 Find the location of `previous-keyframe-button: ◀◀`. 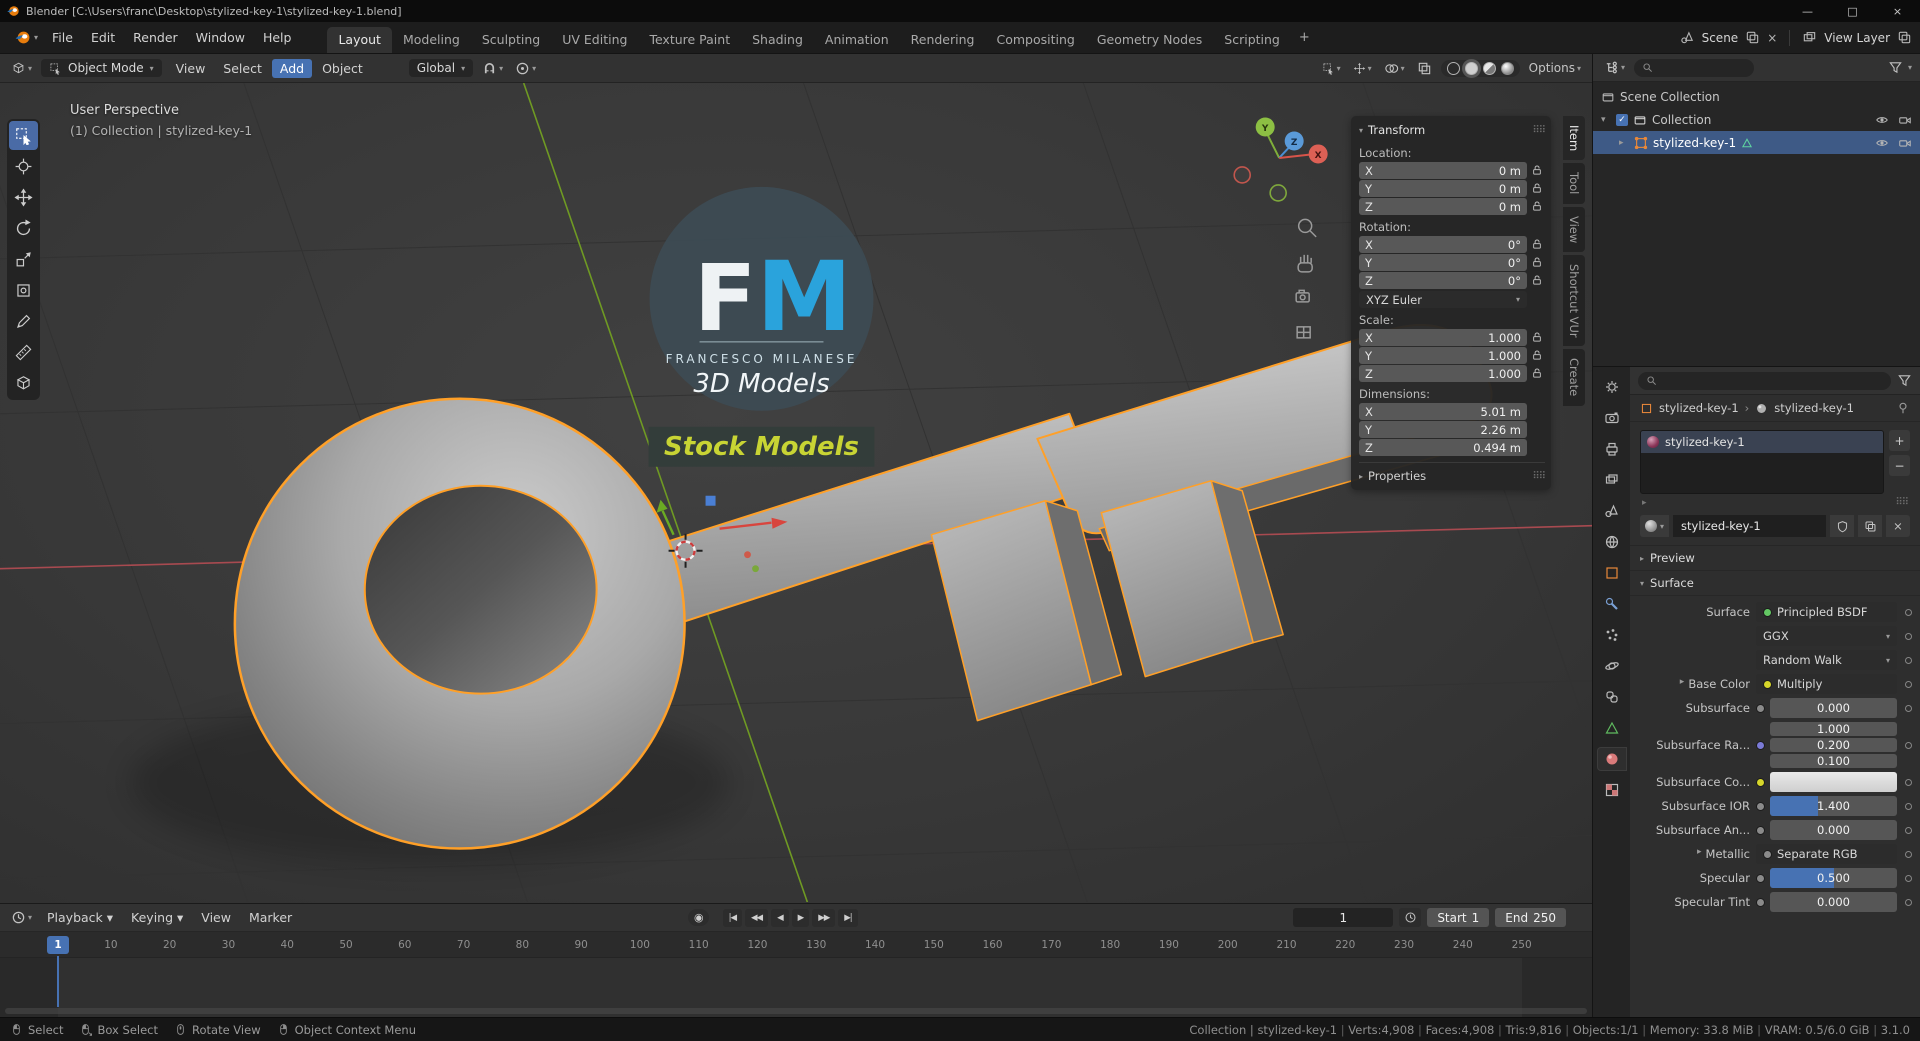

previous-keyframe-button: ◀◀ is located at coordinates (757, 917).